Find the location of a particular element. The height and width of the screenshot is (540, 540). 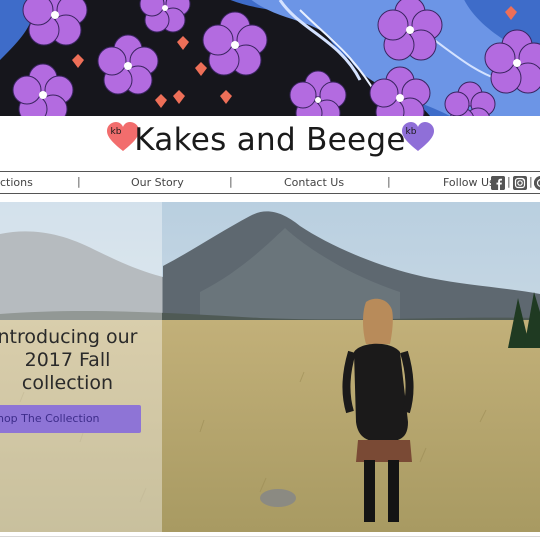

pinterest-icon is located at coordinates (537, 183).